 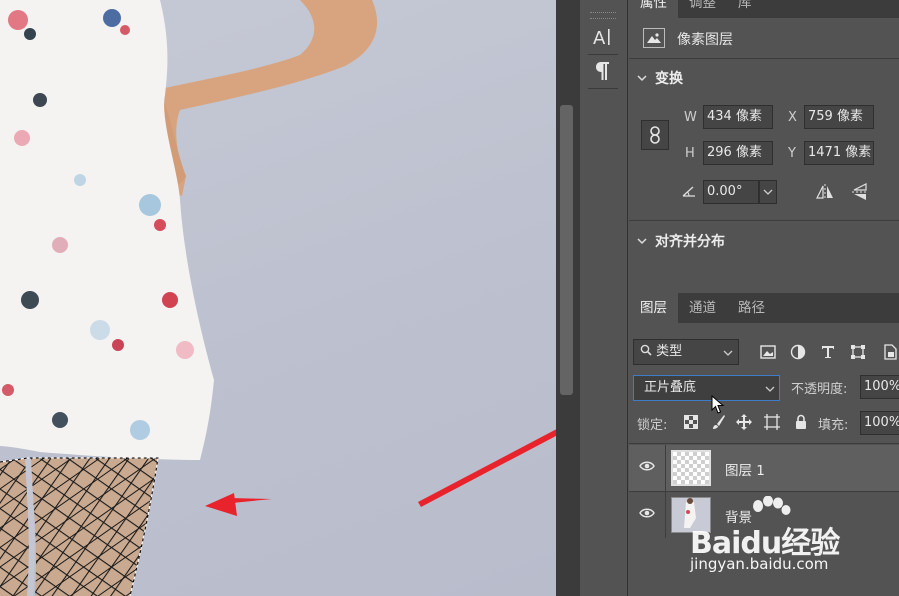 I want to click on character-icon: A, so click(x=603, y=37).